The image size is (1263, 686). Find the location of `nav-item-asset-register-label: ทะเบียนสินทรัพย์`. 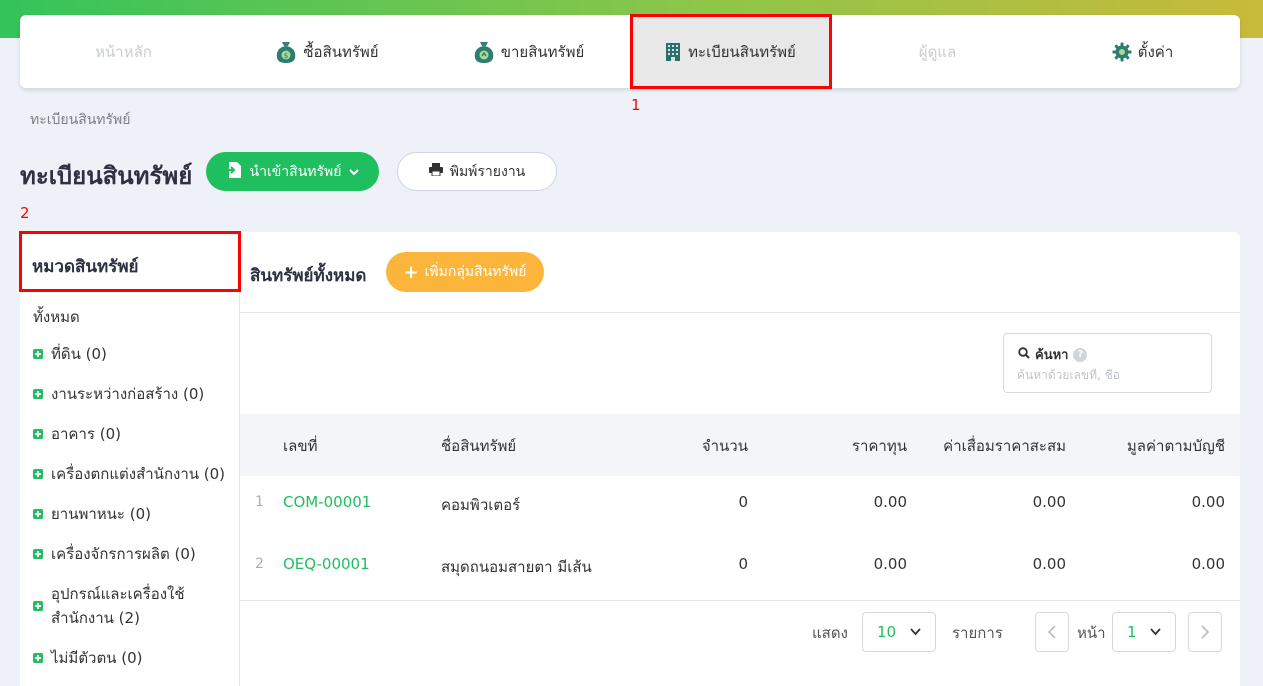

nav-item-asset-register-label: ทะเบียนสินทรัพย์ is located at coordinates (742, 51).